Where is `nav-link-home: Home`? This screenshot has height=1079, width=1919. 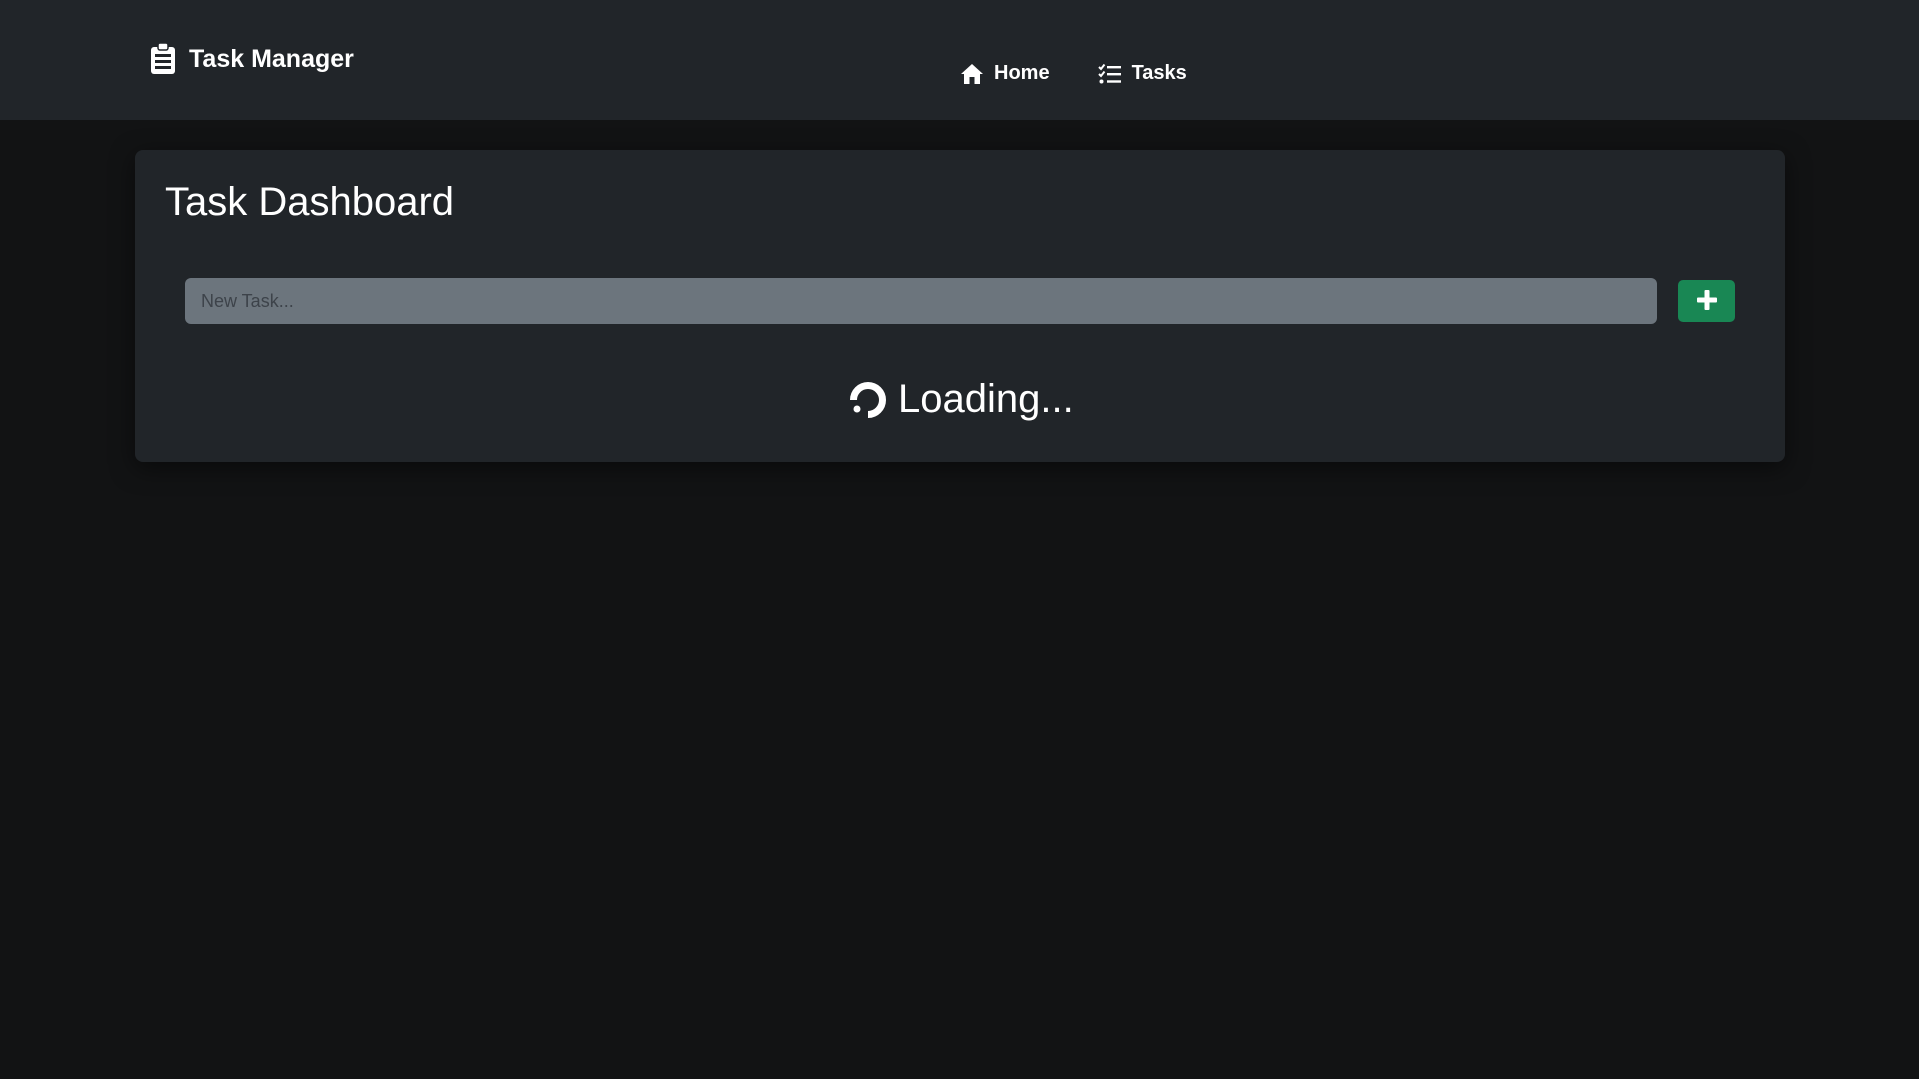
nav-link-home: Home is located at coordinates (1005, 73).